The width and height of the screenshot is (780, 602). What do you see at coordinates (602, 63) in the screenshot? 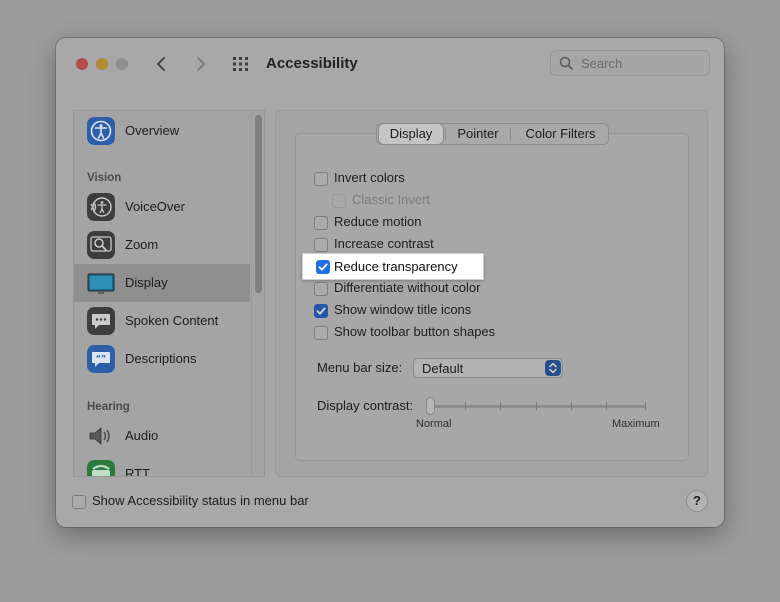
I see `search-placeholder: Search` at bounding box center [602, 63].